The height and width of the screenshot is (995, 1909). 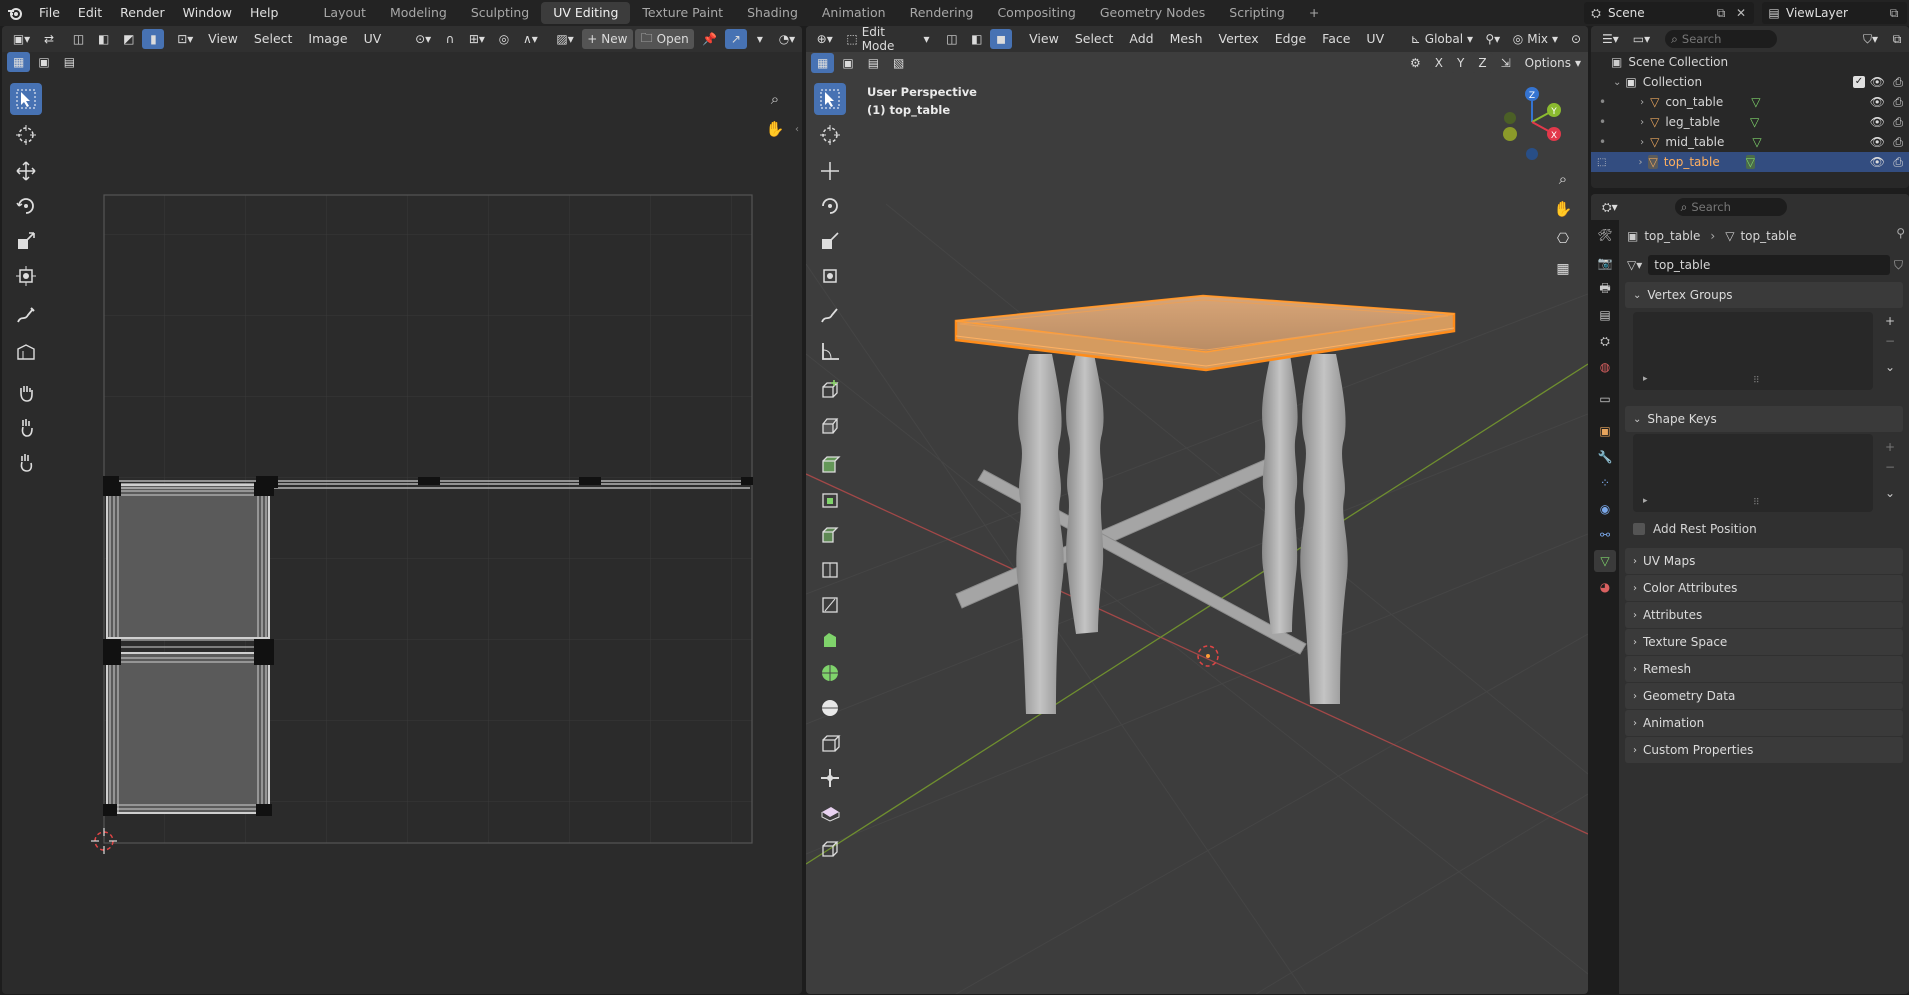 I want to click on tab-modeling: Modeling, so click(x=418, y=13).